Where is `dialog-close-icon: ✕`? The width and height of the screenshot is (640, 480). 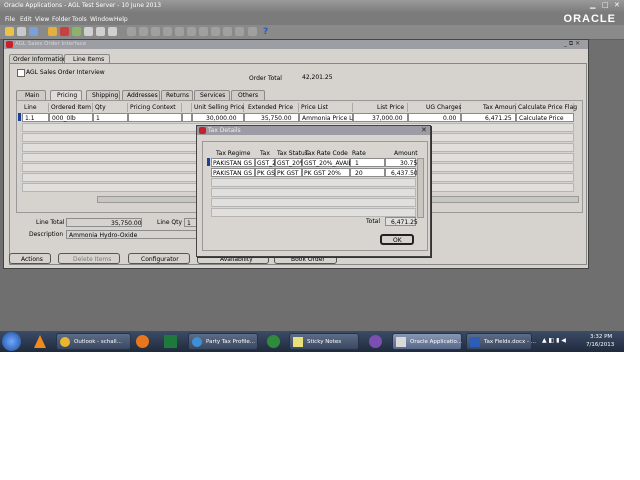
dialog-close-icon: ✕ is located at coordinates (424, 130).